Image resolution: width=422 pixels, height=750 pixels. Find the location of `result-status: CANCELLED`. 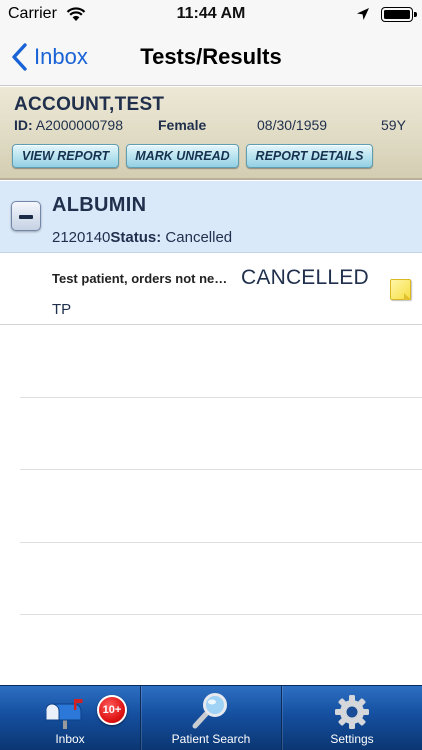

result-status: CANCELLED is located at coordinates (305, 277).